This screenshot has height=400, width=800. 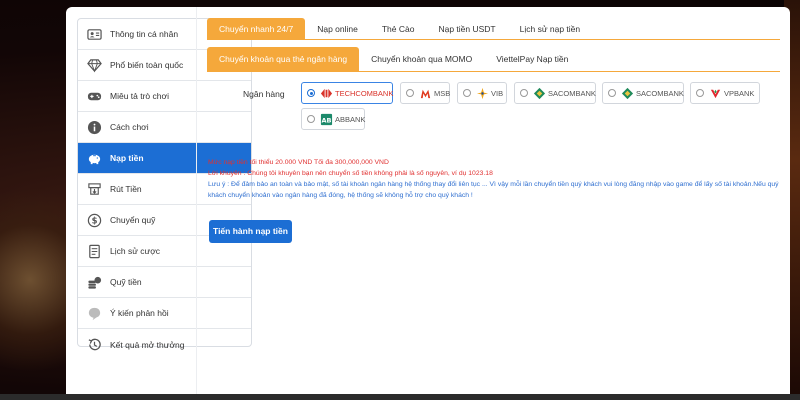 What do you see at coordinates (94, 251) in the screenshot?
I see `document-icon` at bounding box center [94, 251].